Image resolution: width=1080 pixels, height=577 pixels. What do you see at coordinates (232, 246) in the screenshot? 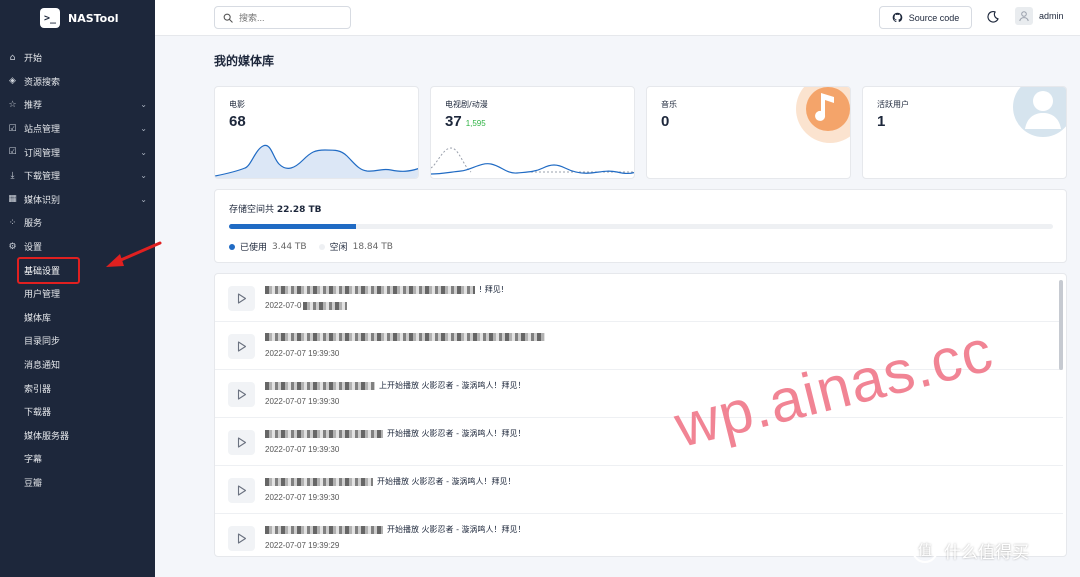
I see `used-dot-icon` at bounding box center [232, 246].